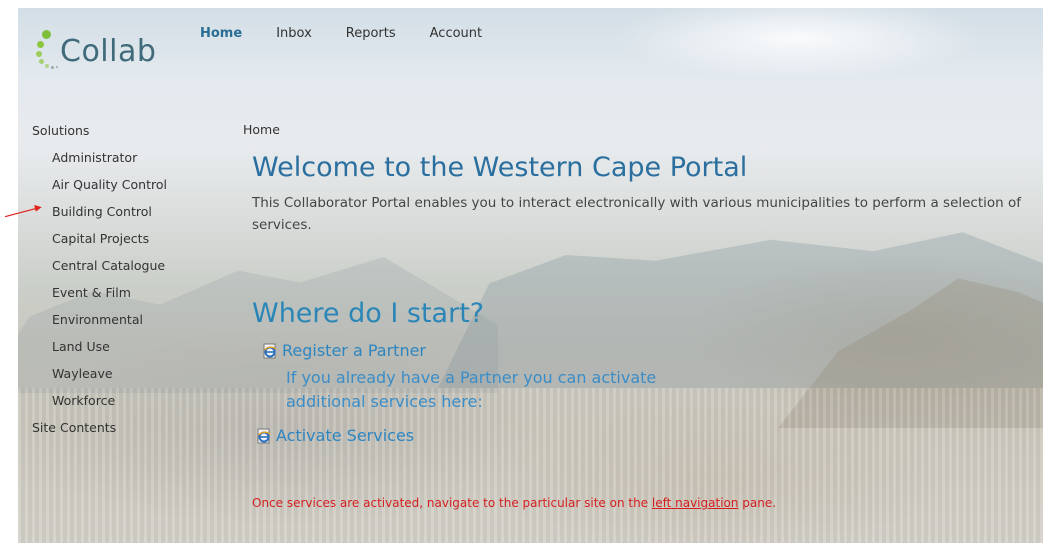 The height and width of the screenshot is (543, 1043). Describe the element at coordinates (109, 214) in the screenshot. I see `sidebar-item-building-control: Building Control` at that location.